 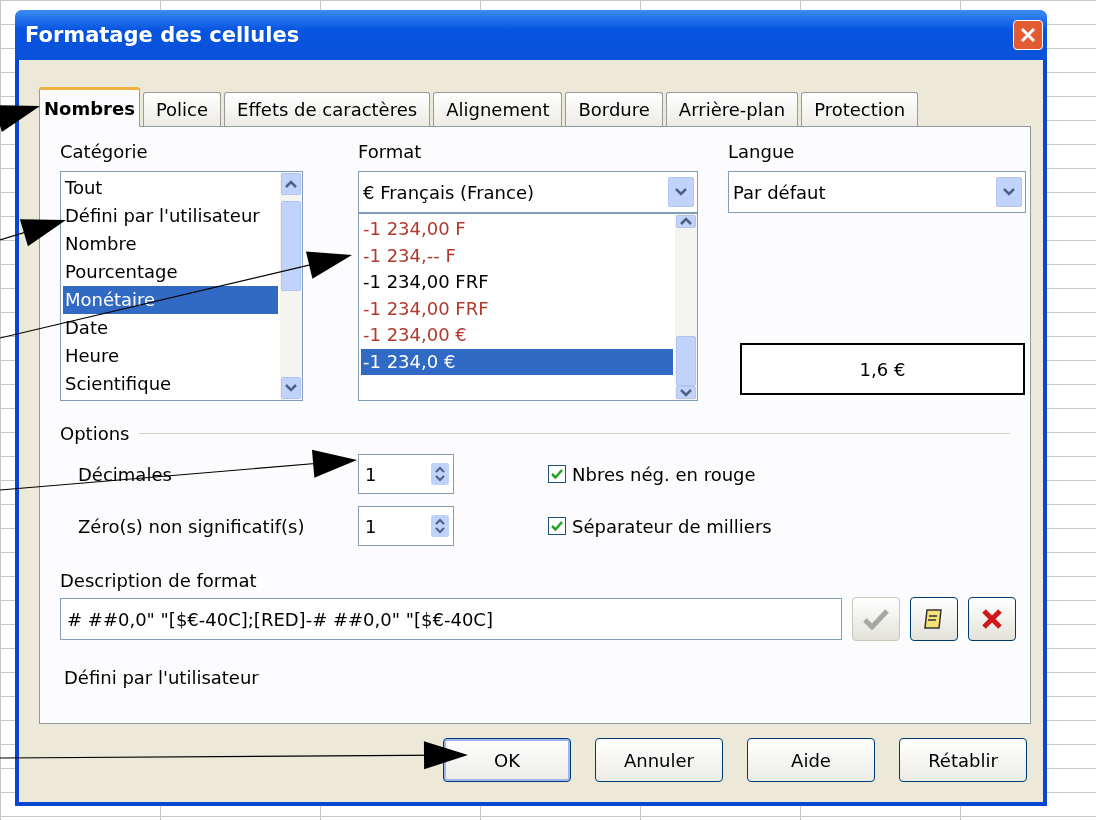 I want to click on currency-dropdown: € Français (France), so click(x=528, y=192).